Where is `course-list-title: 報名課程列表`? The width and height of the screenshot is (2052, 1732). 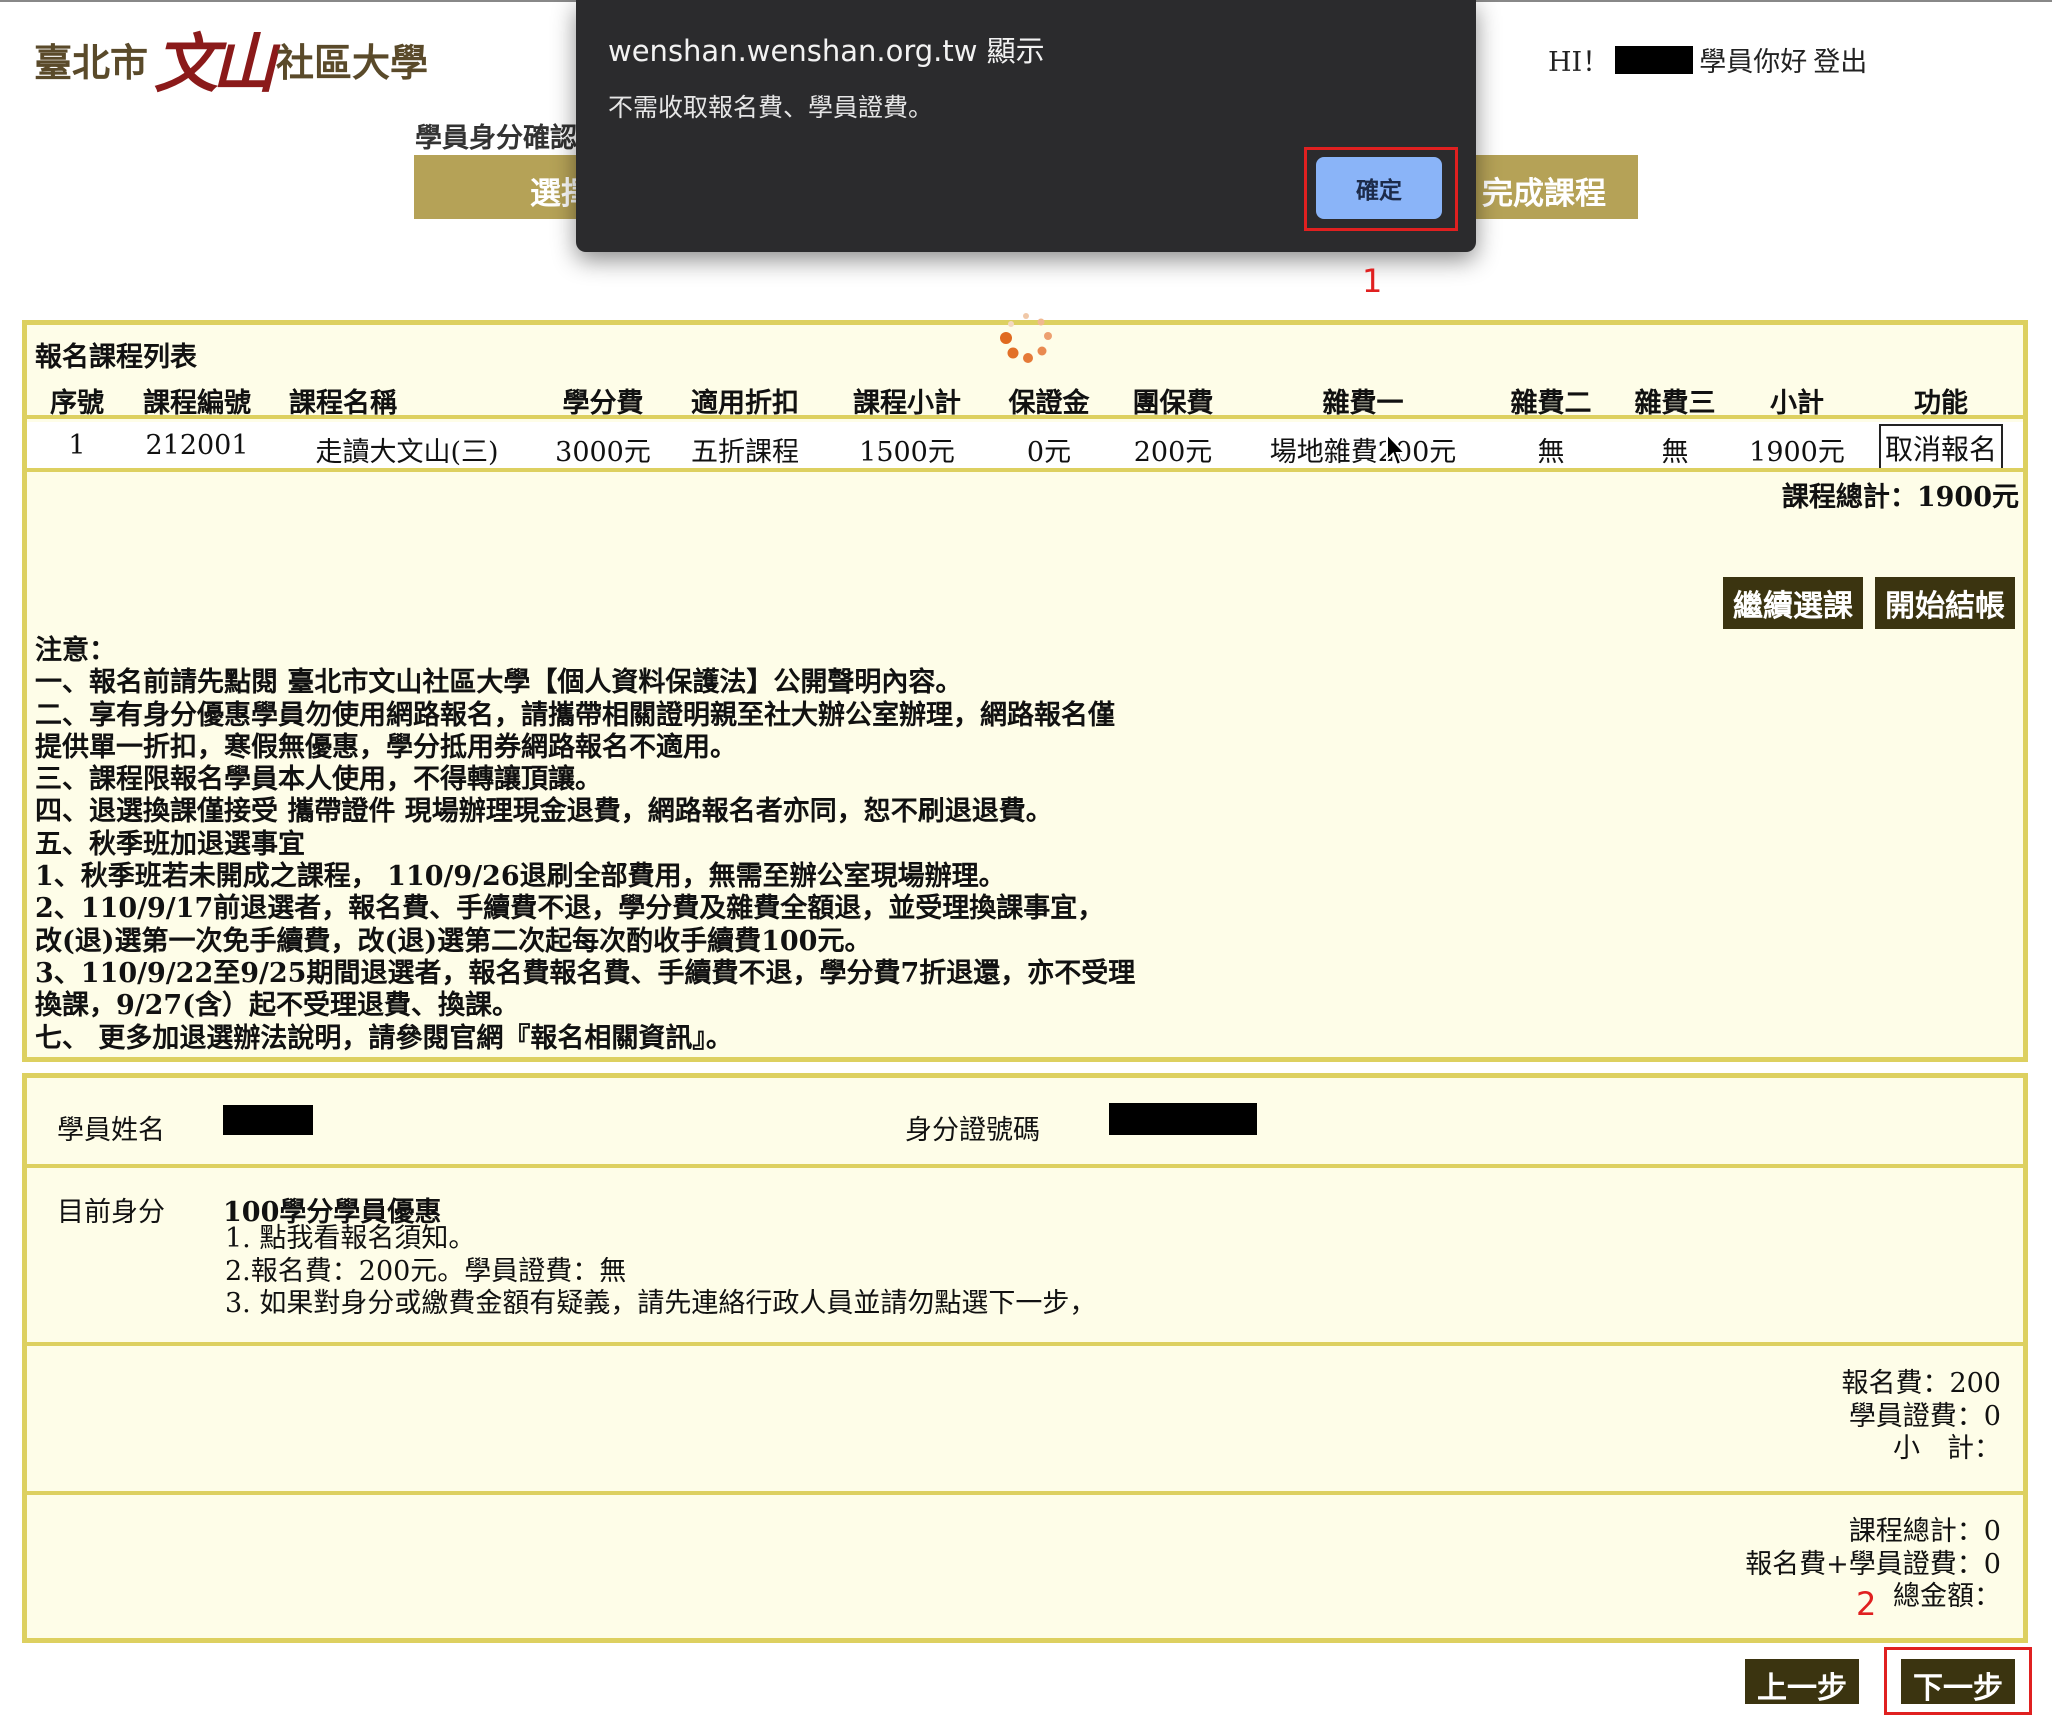
course-list-title: 報名課程列表 is located at coordinates (116, 357).